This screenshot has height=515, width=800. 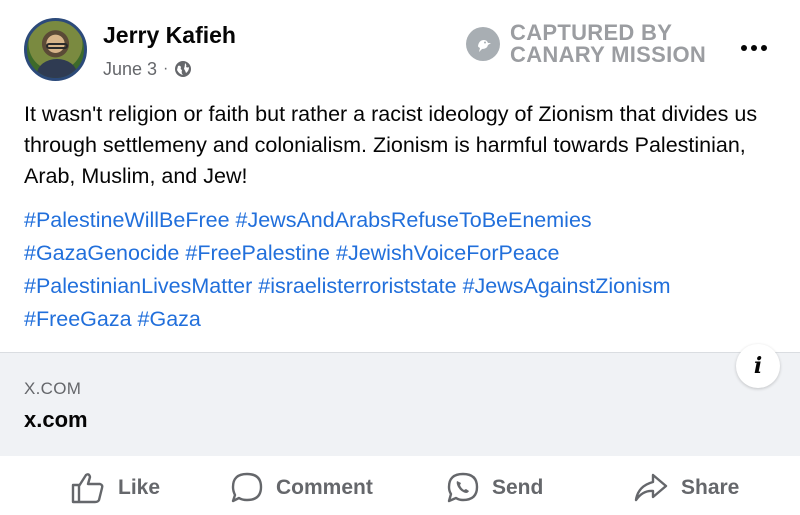 I want to click on canary-mission-watermark: CAPTURED BY CANARY MISSION, so click(x=586, y=44).